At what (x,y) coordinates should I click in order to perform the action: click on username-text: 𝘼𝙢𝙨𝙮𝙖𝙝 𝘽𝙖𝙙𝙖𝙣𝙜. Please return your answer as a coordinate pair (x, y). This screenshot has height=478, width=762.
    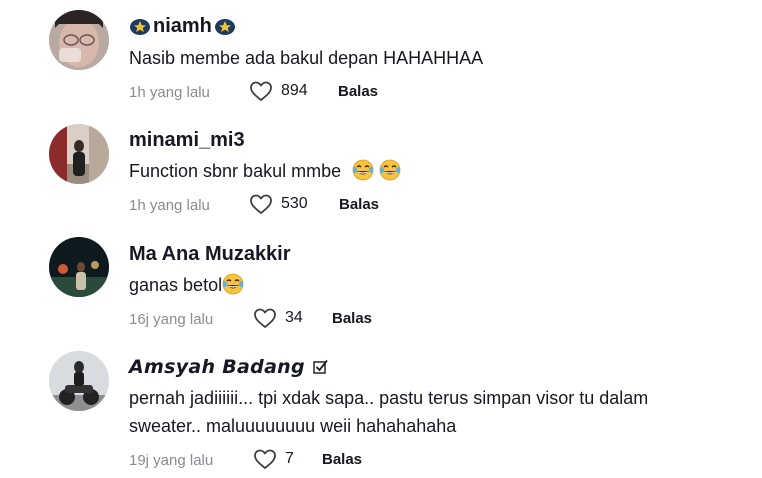
    Looking at the image, I should click on (217, 367).